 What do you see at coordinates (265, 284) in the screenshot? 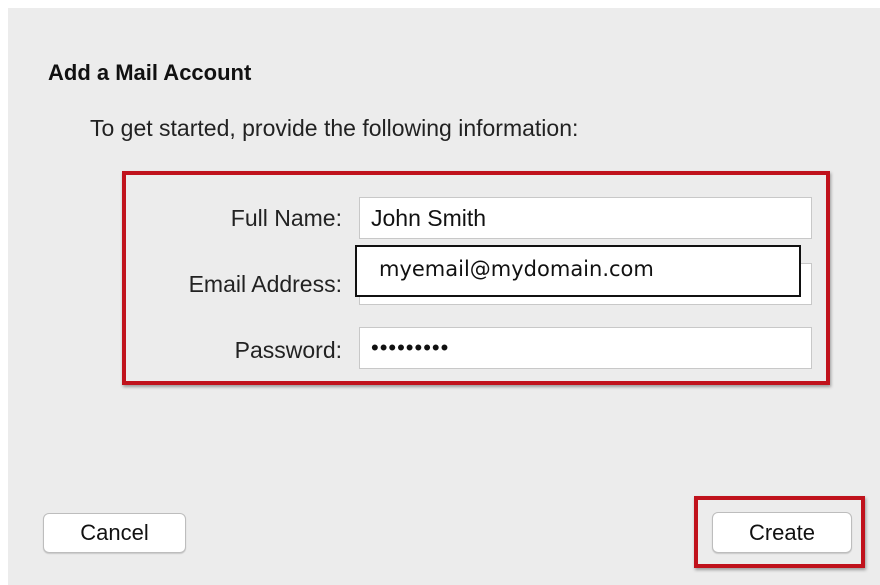
I see `email-address-label: Email Address:` at bounding box center [265, 284].